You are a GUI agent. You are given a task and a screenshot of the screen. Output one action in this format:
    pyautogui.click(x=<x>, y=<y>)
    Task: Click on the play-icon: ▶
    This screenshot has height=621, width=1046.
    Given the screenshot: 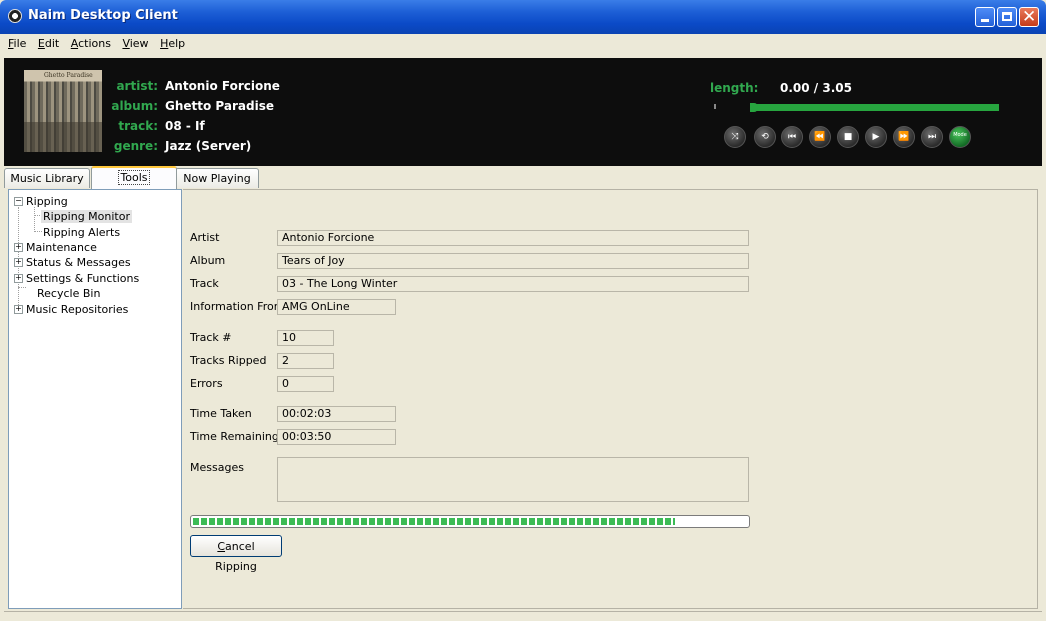 What is the action you would take?
    pyautogui.click(x=876, y=137)
    